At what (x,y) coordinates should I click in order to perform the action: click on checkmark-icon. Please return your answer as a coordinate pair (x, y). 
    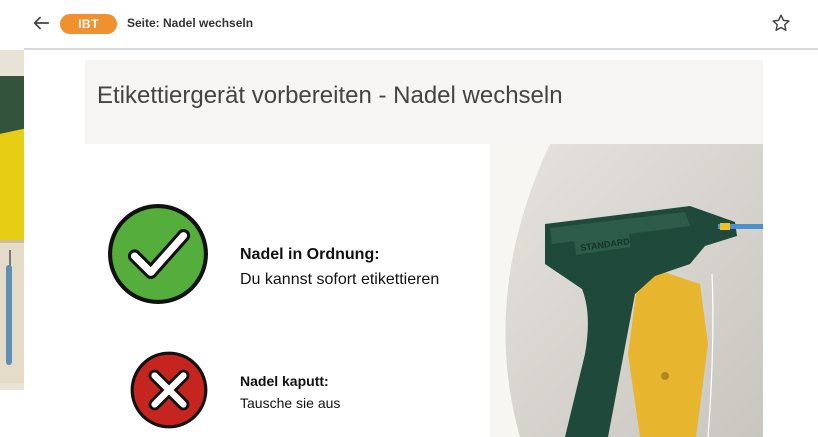
    Looking at the image, I should click on (158, 254).